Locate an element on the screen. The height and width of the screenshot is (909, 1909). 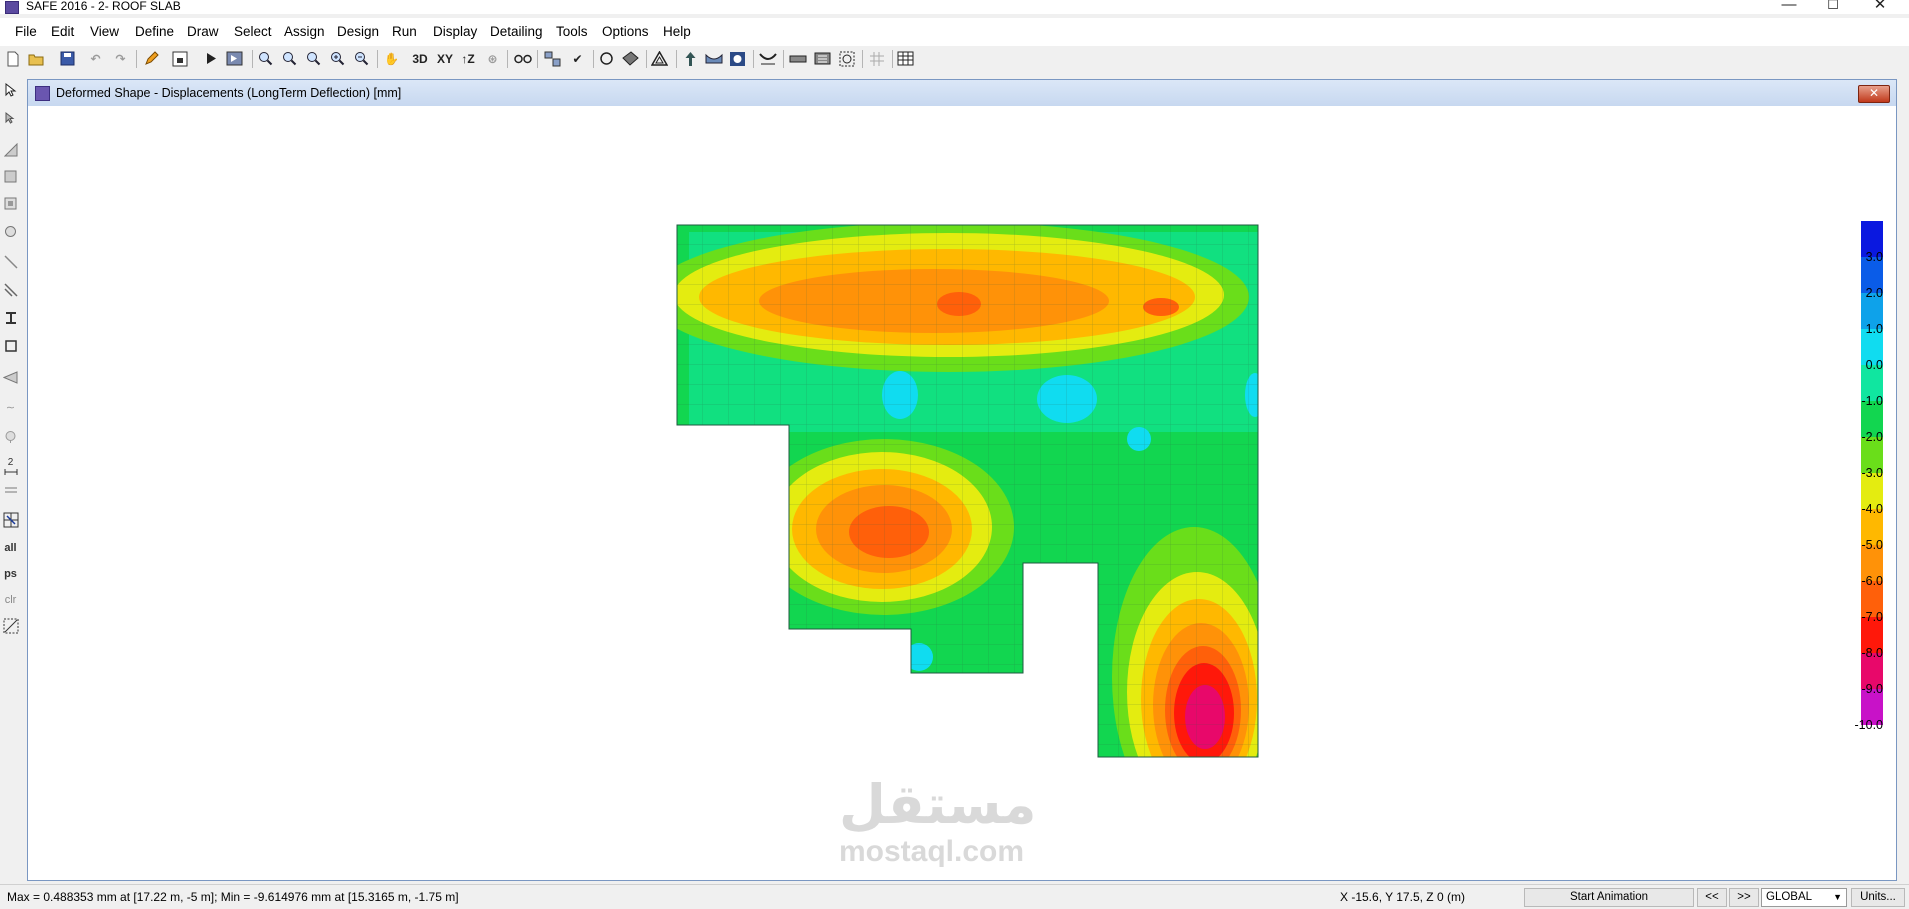
strip-forces-icon is located at coordinates (767, 58).